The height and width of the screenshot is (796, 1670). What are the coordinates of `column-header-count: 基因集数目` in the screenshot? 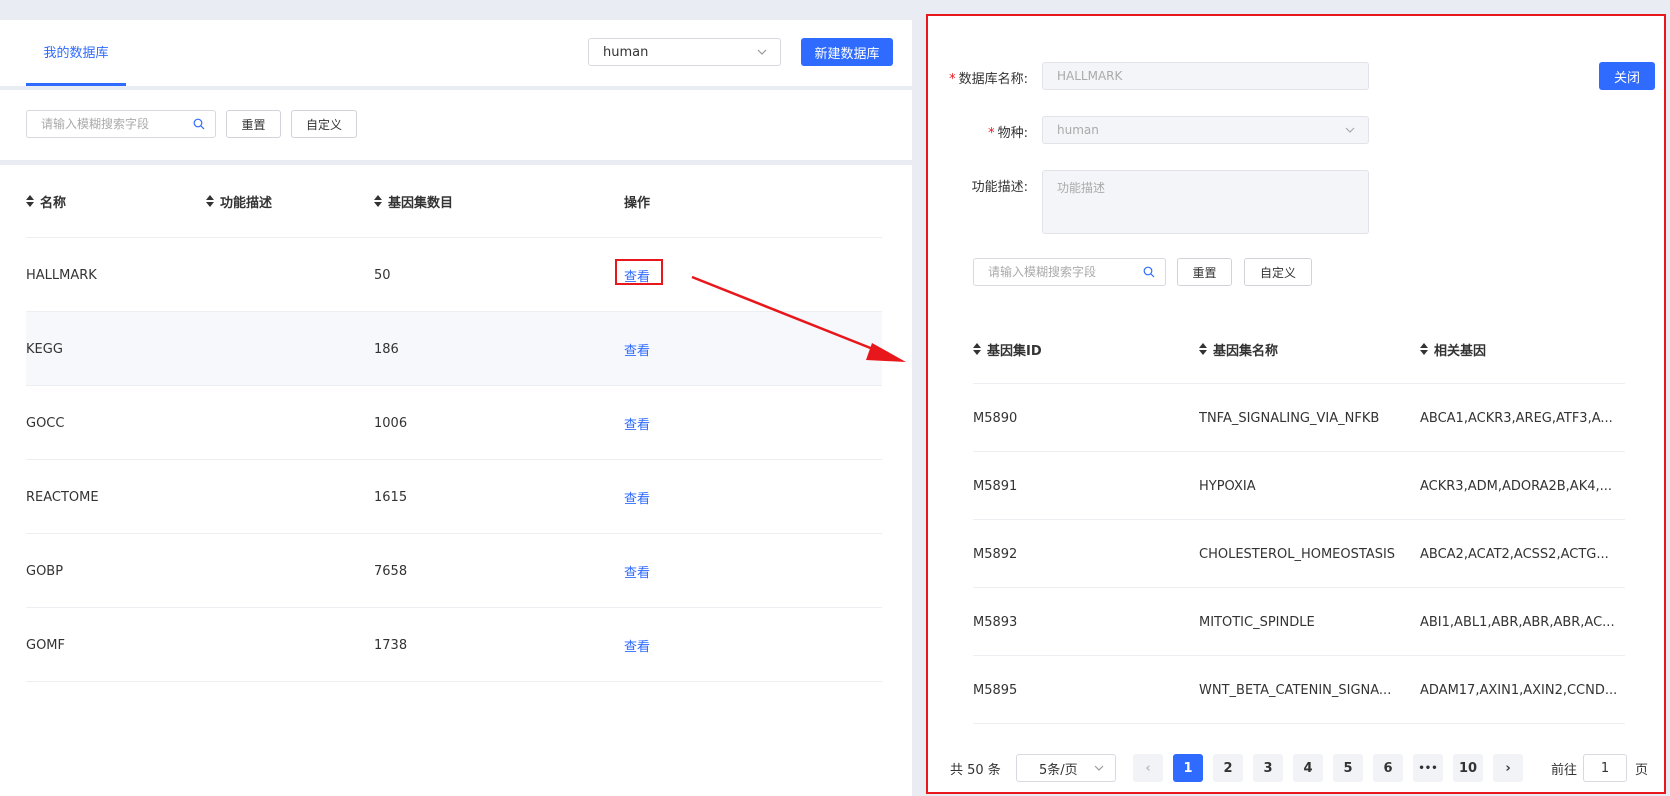 It's located at (413, 201).